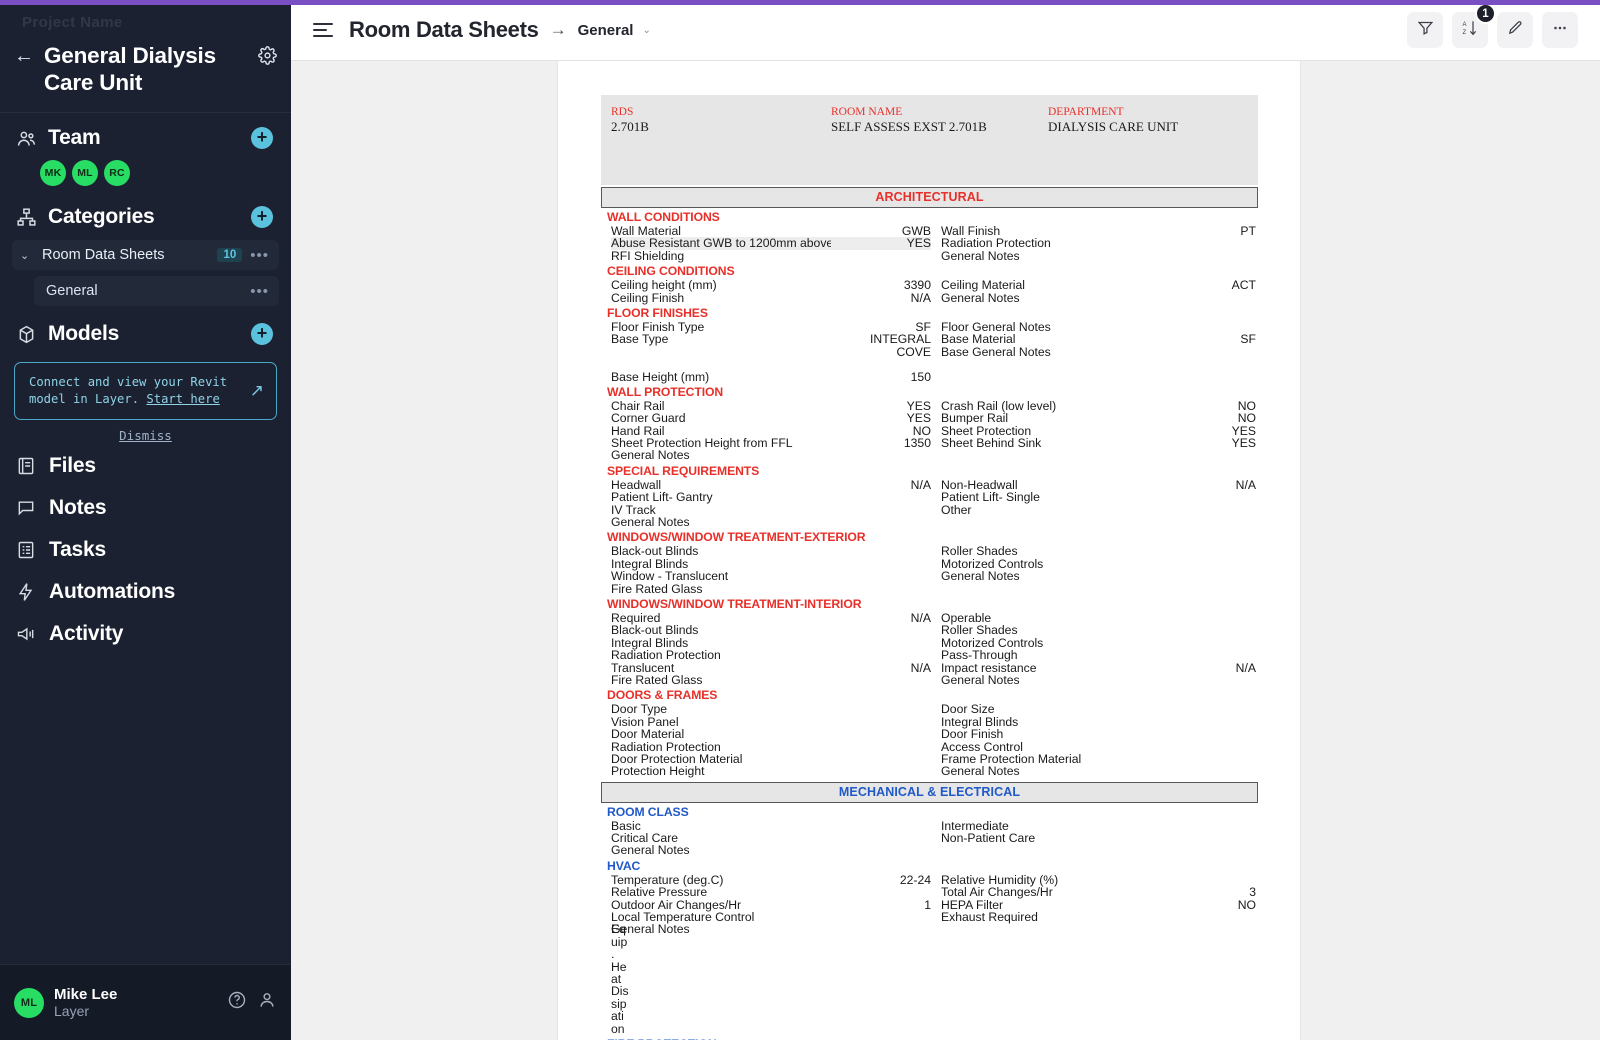 Image resolution: width=1600 pixels, height=1040 pixels. What do you see at coordinates (664, 285) in the screenshot?
I see `rds-field-label: Ceiling height (mm)` at bounding box center [664, 285].